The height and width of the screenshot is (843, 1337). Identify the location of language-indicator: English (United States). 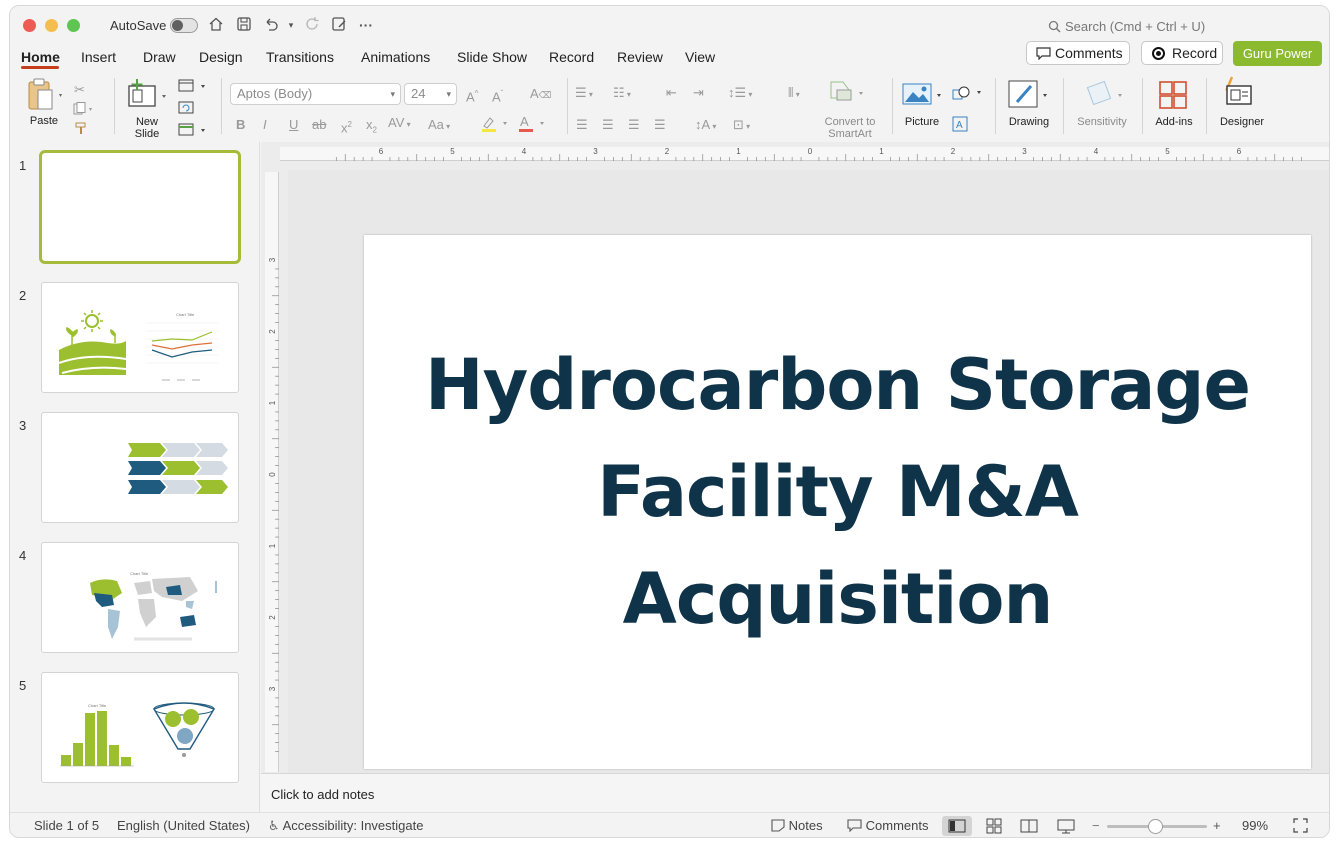
(183, 825).